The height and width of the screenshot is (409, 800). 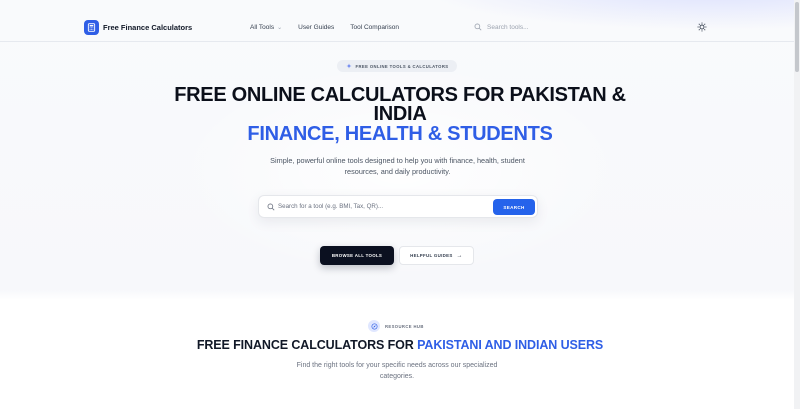 I want to click on nav-tool-comparison: Tool Comparison, so click(x=374, y=27).